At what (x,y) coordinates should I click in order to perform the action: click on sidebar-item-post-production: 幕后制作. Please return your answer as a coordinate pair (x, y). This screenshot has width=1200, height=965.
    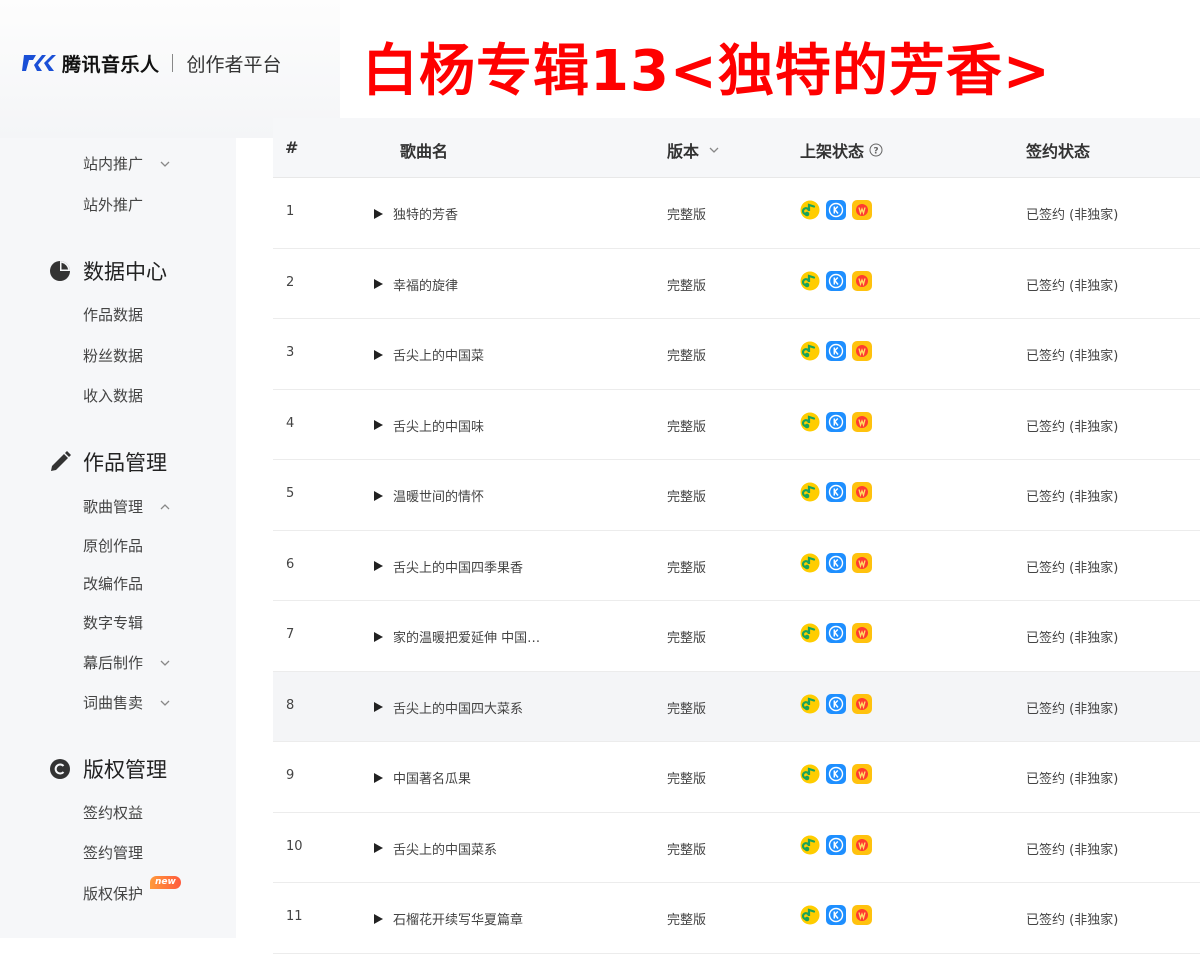
    Looking at the image, I should click on (127, 662).